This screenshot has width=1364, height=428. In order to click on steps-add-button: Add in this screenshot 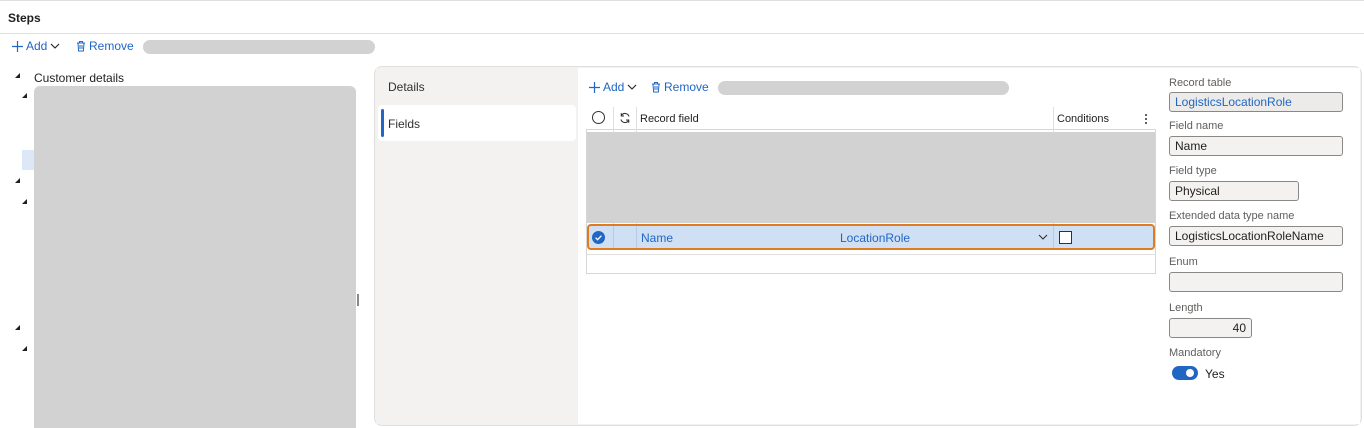, I will do `click(36, 46)`.